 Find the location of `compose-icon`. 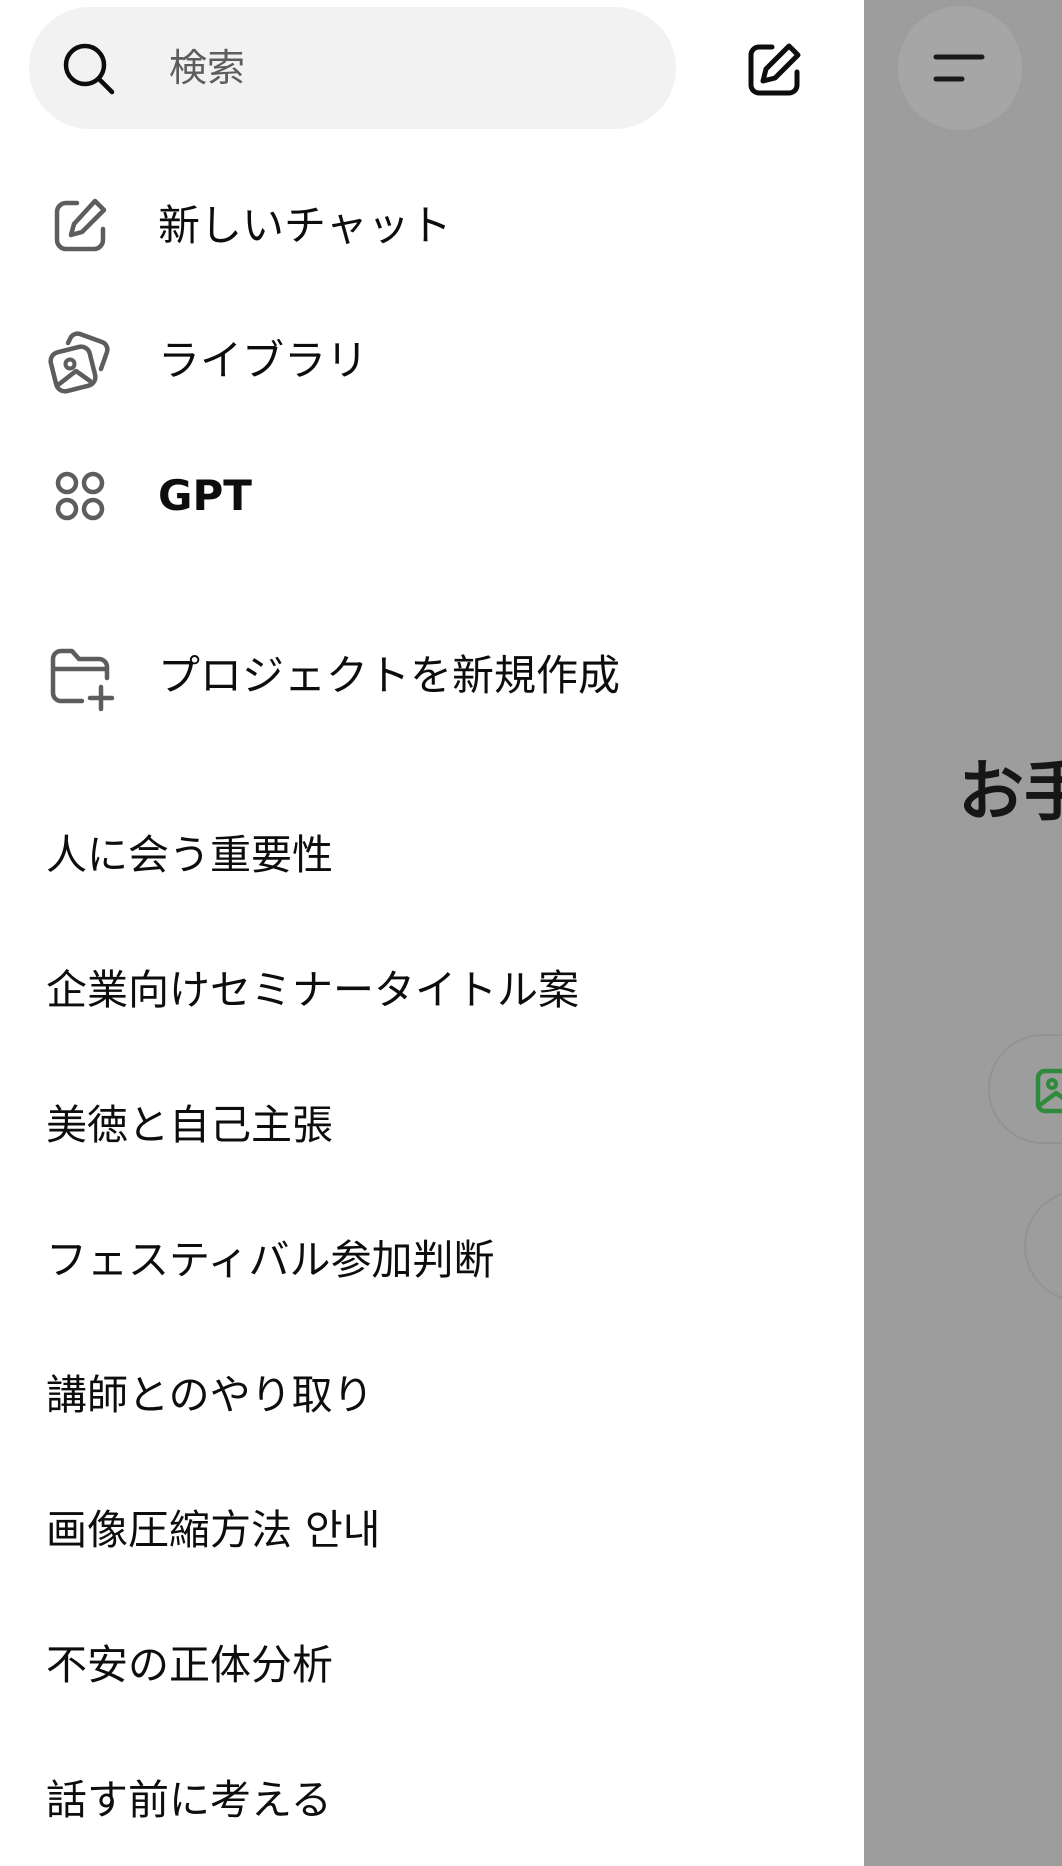

compose-icon is located at coordinates (774, 69).